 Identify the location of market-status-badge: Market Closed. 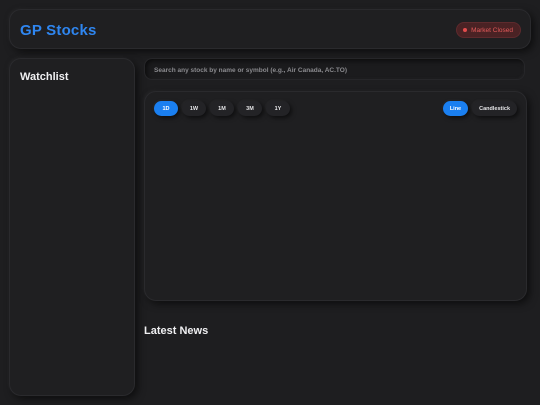
(488, 30).